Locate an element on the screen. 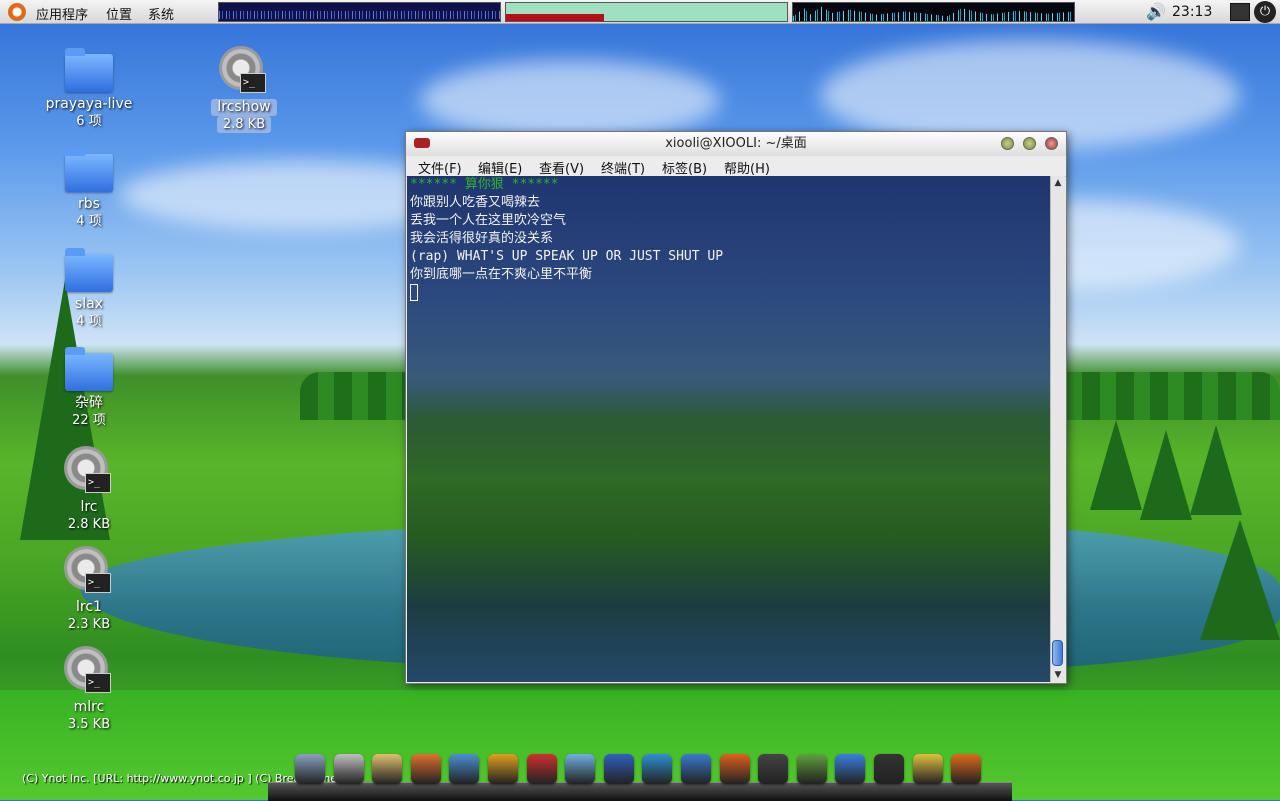  scrollbar-thumb is located at coordinates (1057, 653).